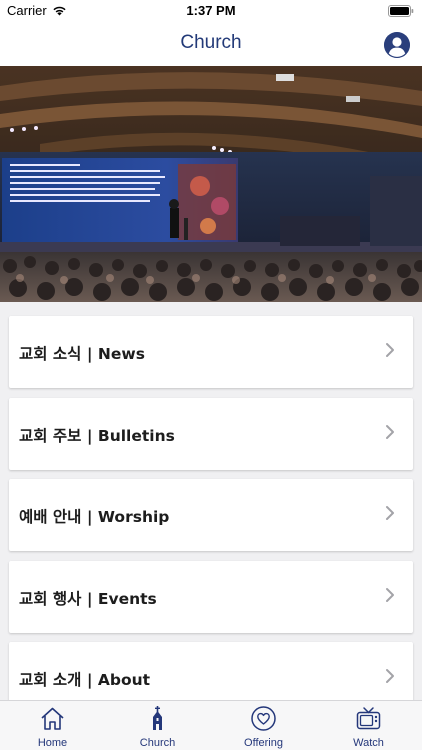 The image size is (422, 750). What do you see at coordinates (52, 743) in the screenshot?
I see `tab-label: Home` at bounding box center [52, 743].